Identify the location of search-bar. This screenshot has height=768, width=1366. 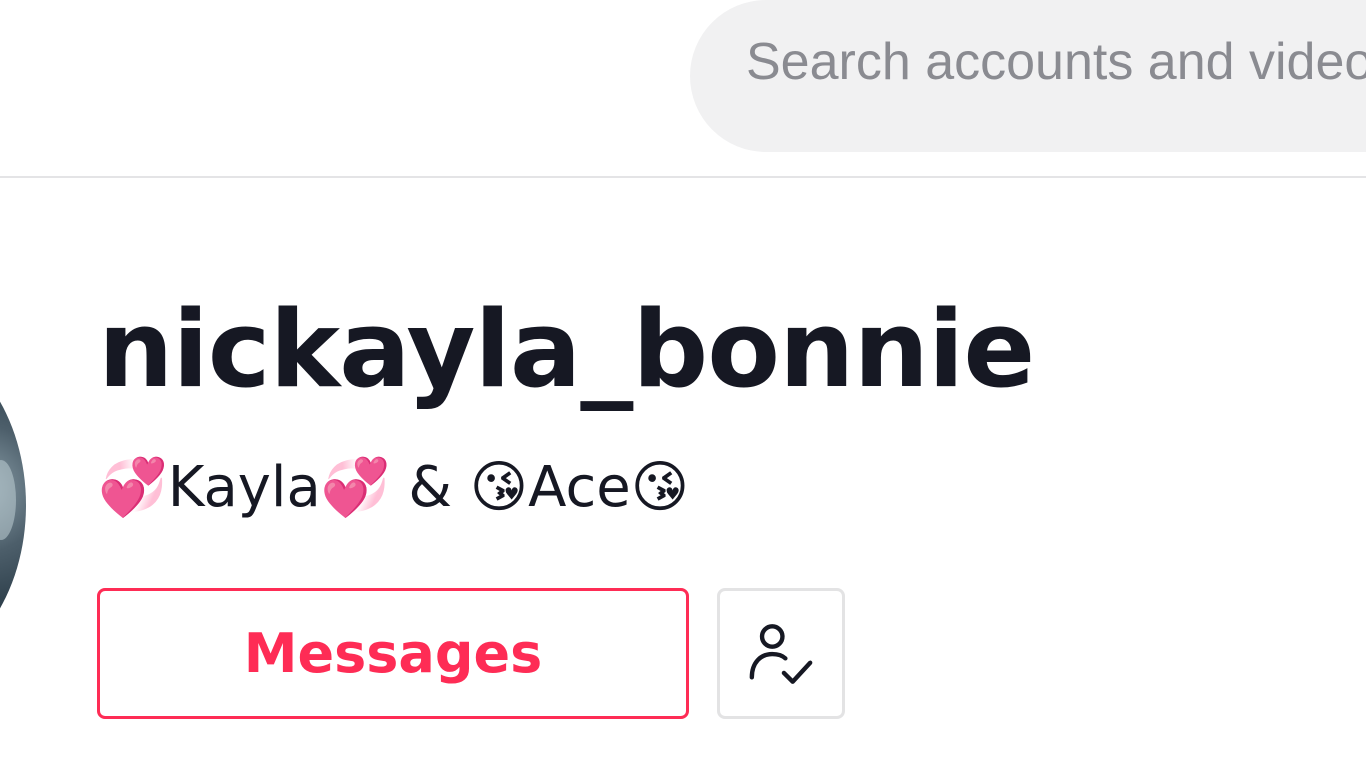
(1028, 76).